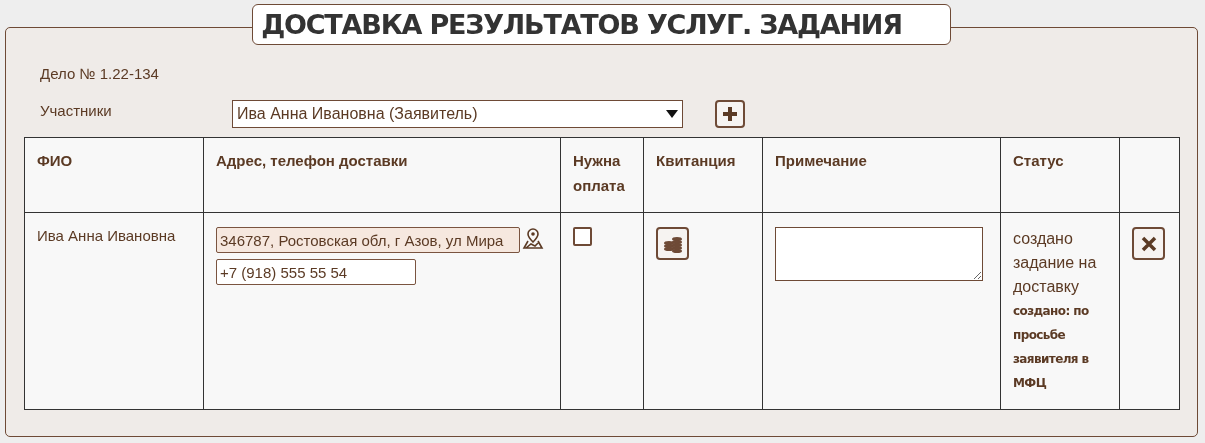  I want to click on note-field, so click(879, 254).